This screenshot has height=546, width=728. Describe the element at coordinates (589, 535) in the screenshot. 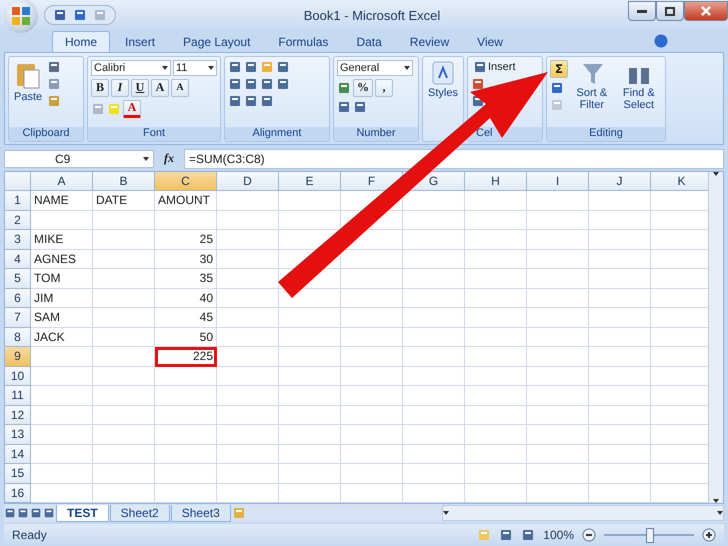

I see `zoom-out-icon` at that location.